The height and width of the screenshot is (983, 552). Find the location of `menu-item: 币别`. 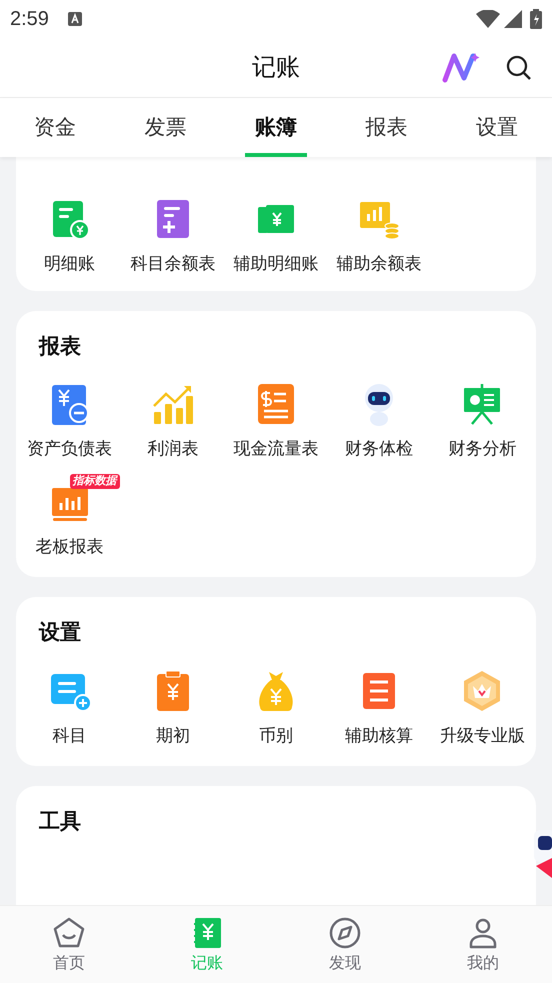

menu-item: 币别 is located at coordinates (275, 735).